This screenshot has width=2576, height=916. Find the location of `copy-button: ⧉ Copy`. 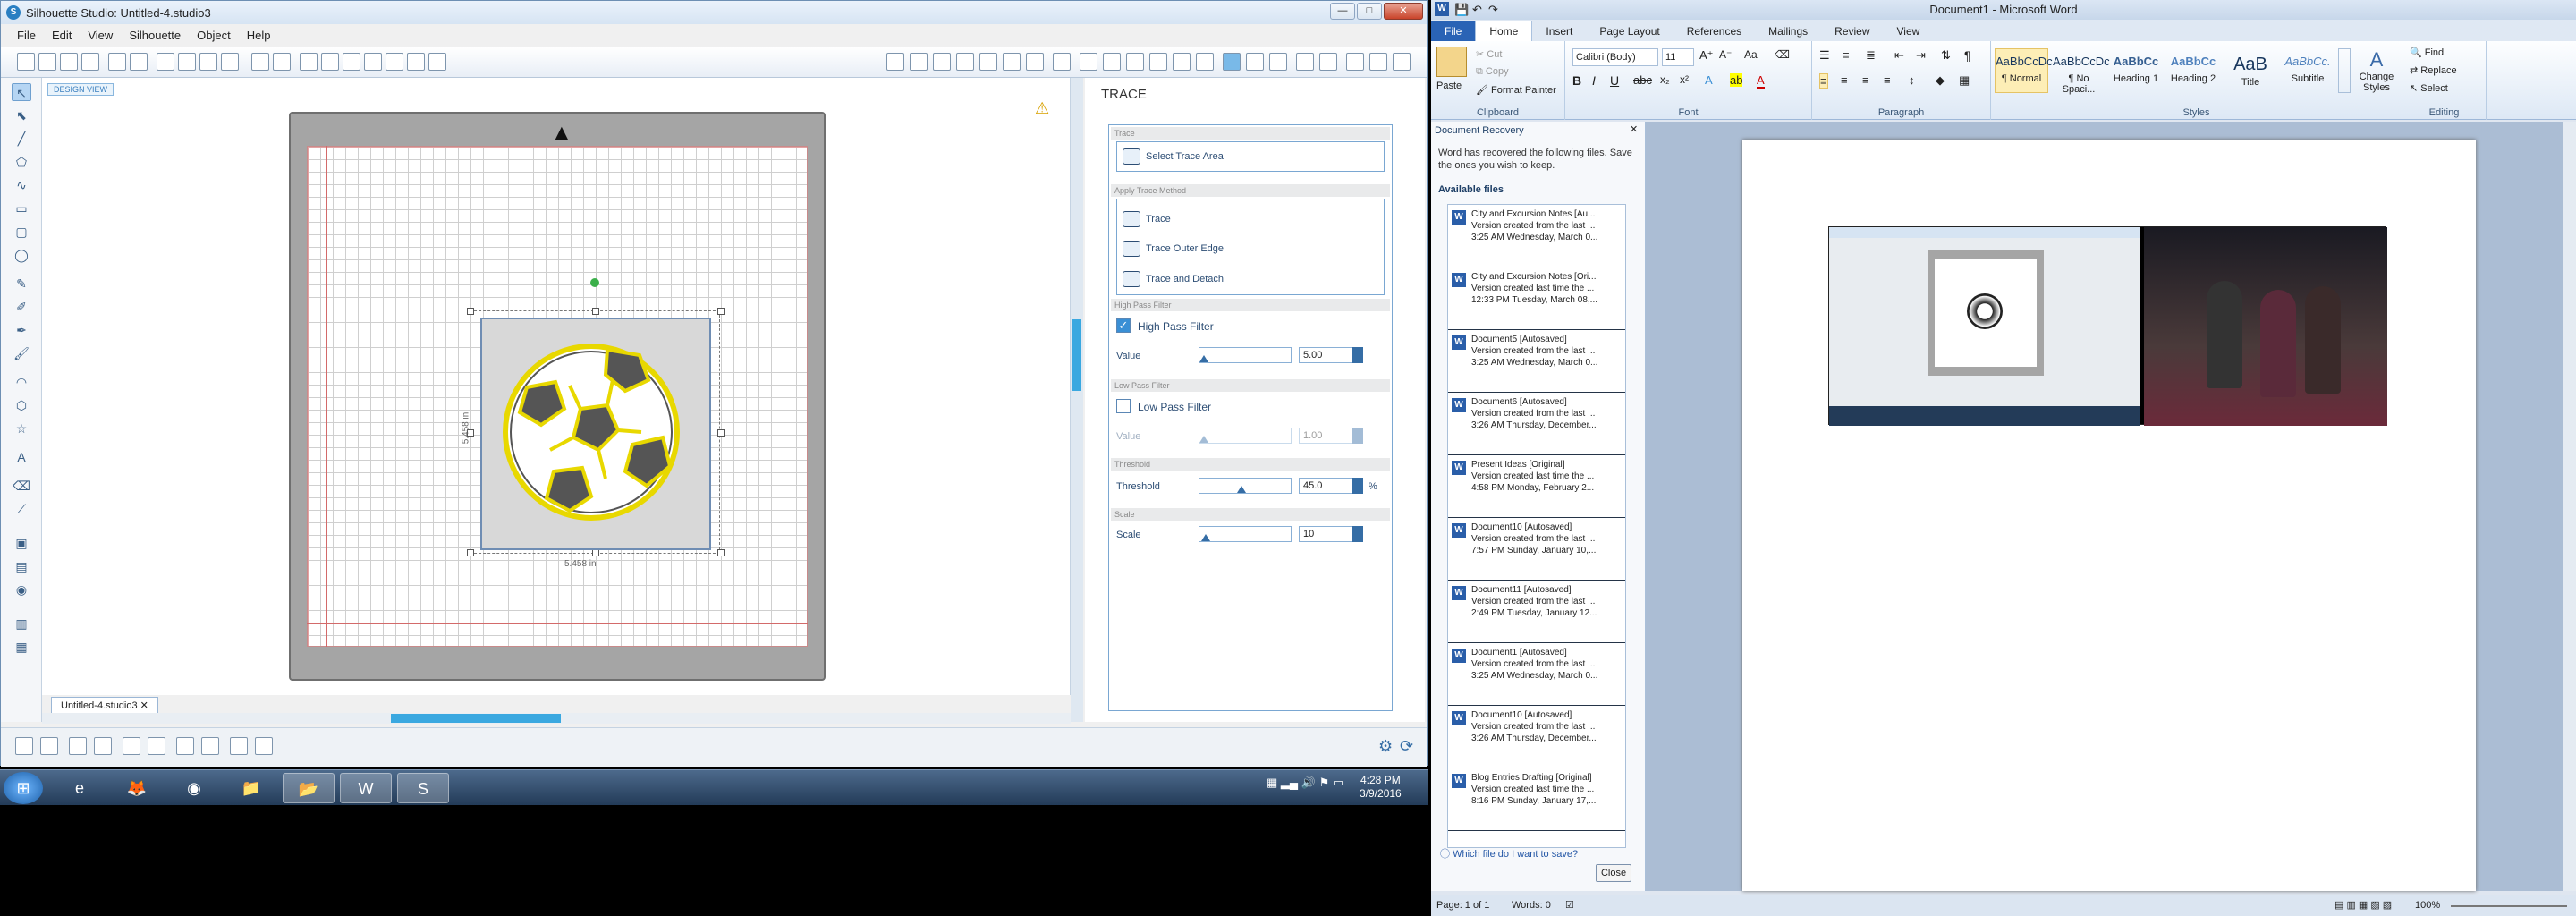

copy-button: ⧉ Copy is located at coordinates (1492, 72).